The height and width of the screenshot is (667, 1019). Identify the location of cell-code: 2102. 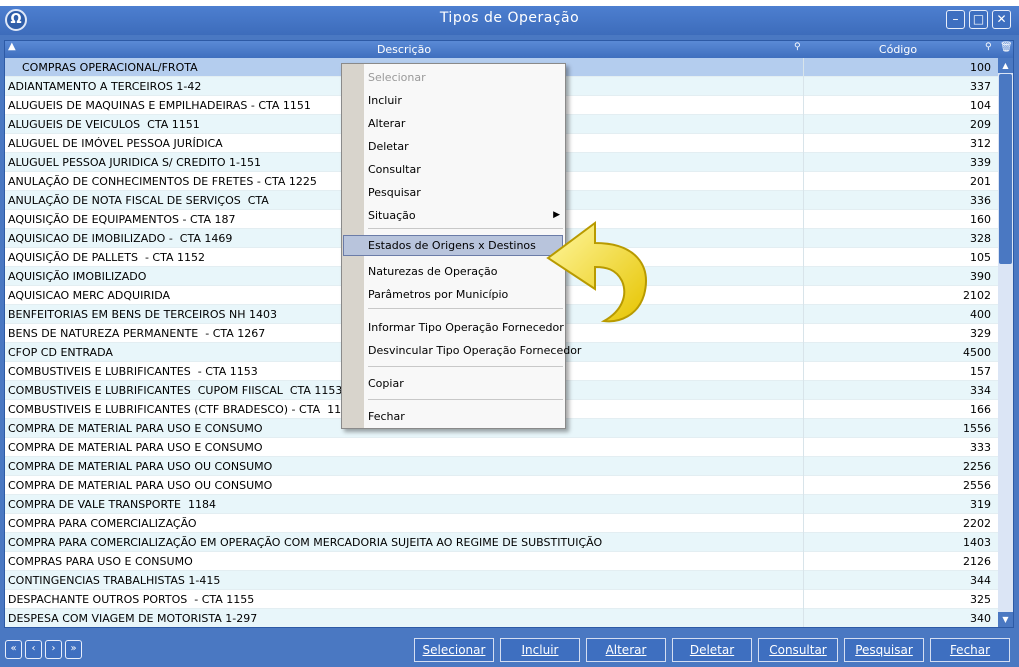
(898, 295).